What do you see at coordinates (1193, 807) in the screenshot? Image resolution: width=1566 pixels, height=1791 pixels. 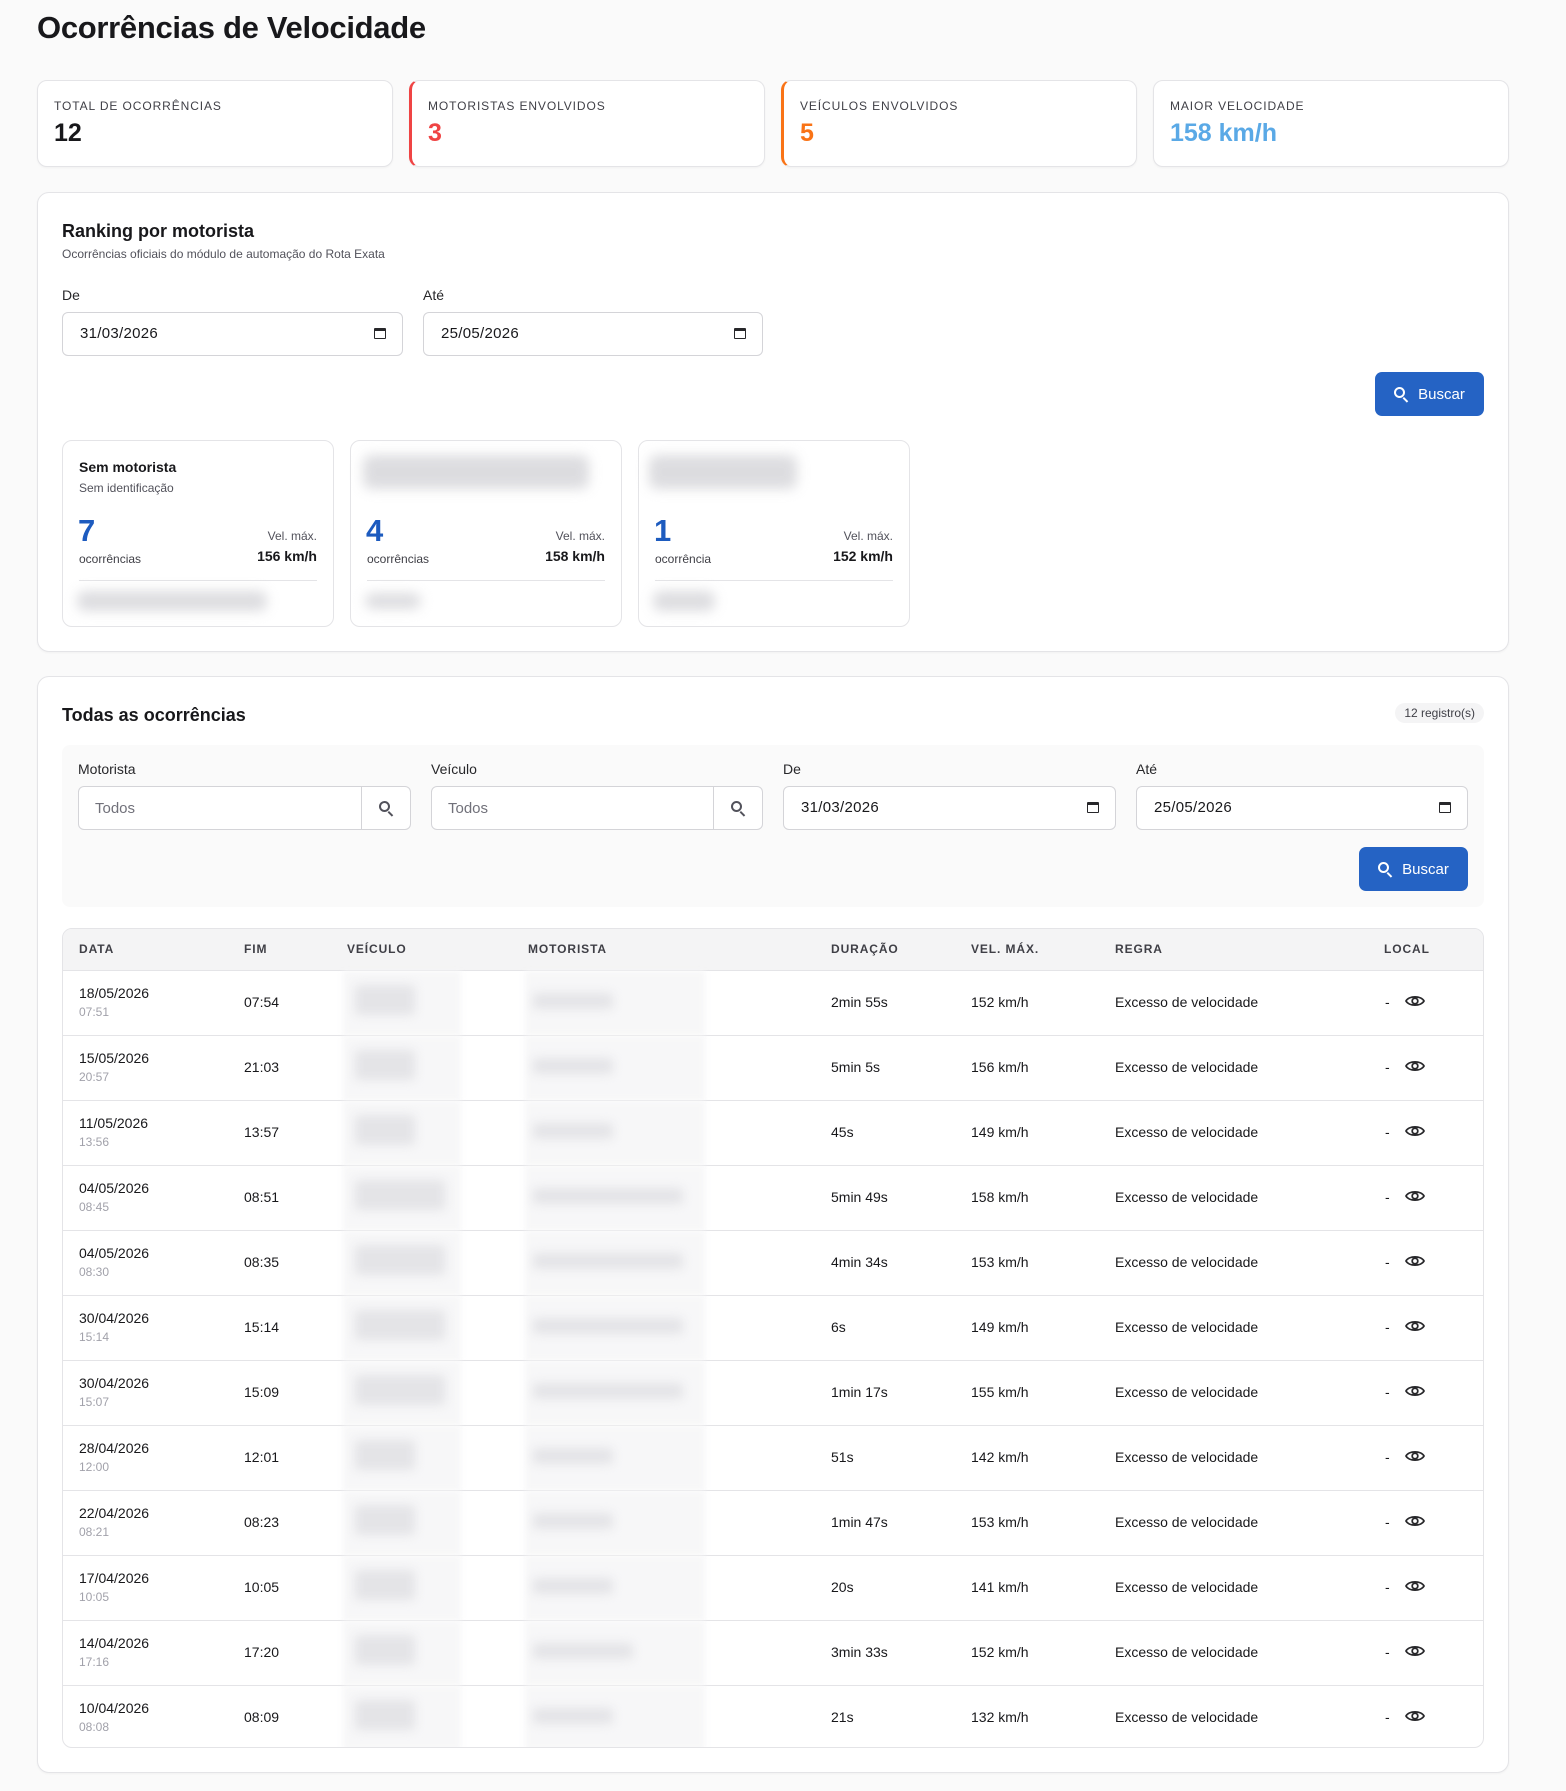 I see `date-value: 25/05/2026` at bounding box center [1193, 807].